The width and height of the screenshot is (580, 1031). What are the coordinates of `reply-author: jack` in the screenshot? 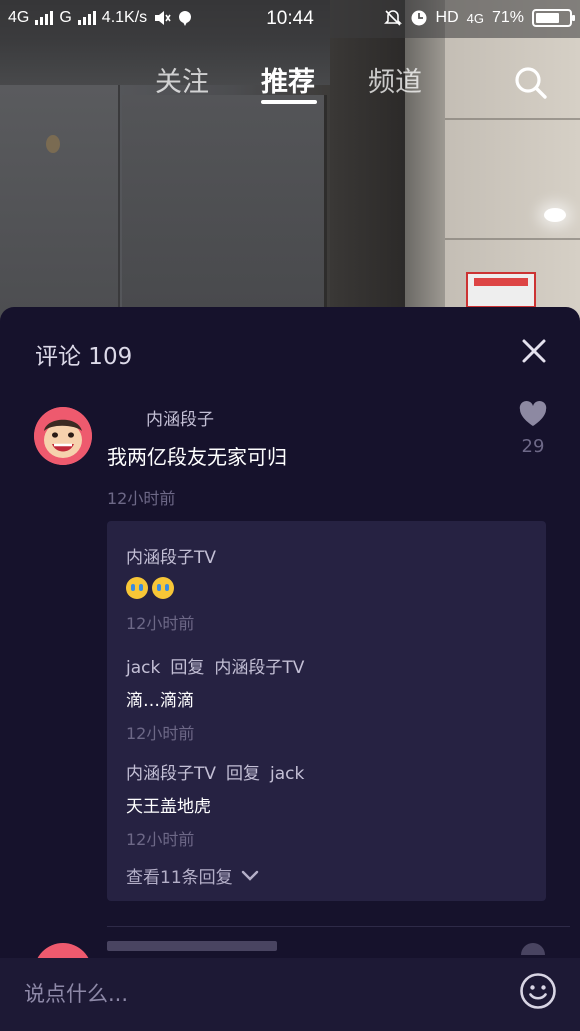 It's located at (143, 668).